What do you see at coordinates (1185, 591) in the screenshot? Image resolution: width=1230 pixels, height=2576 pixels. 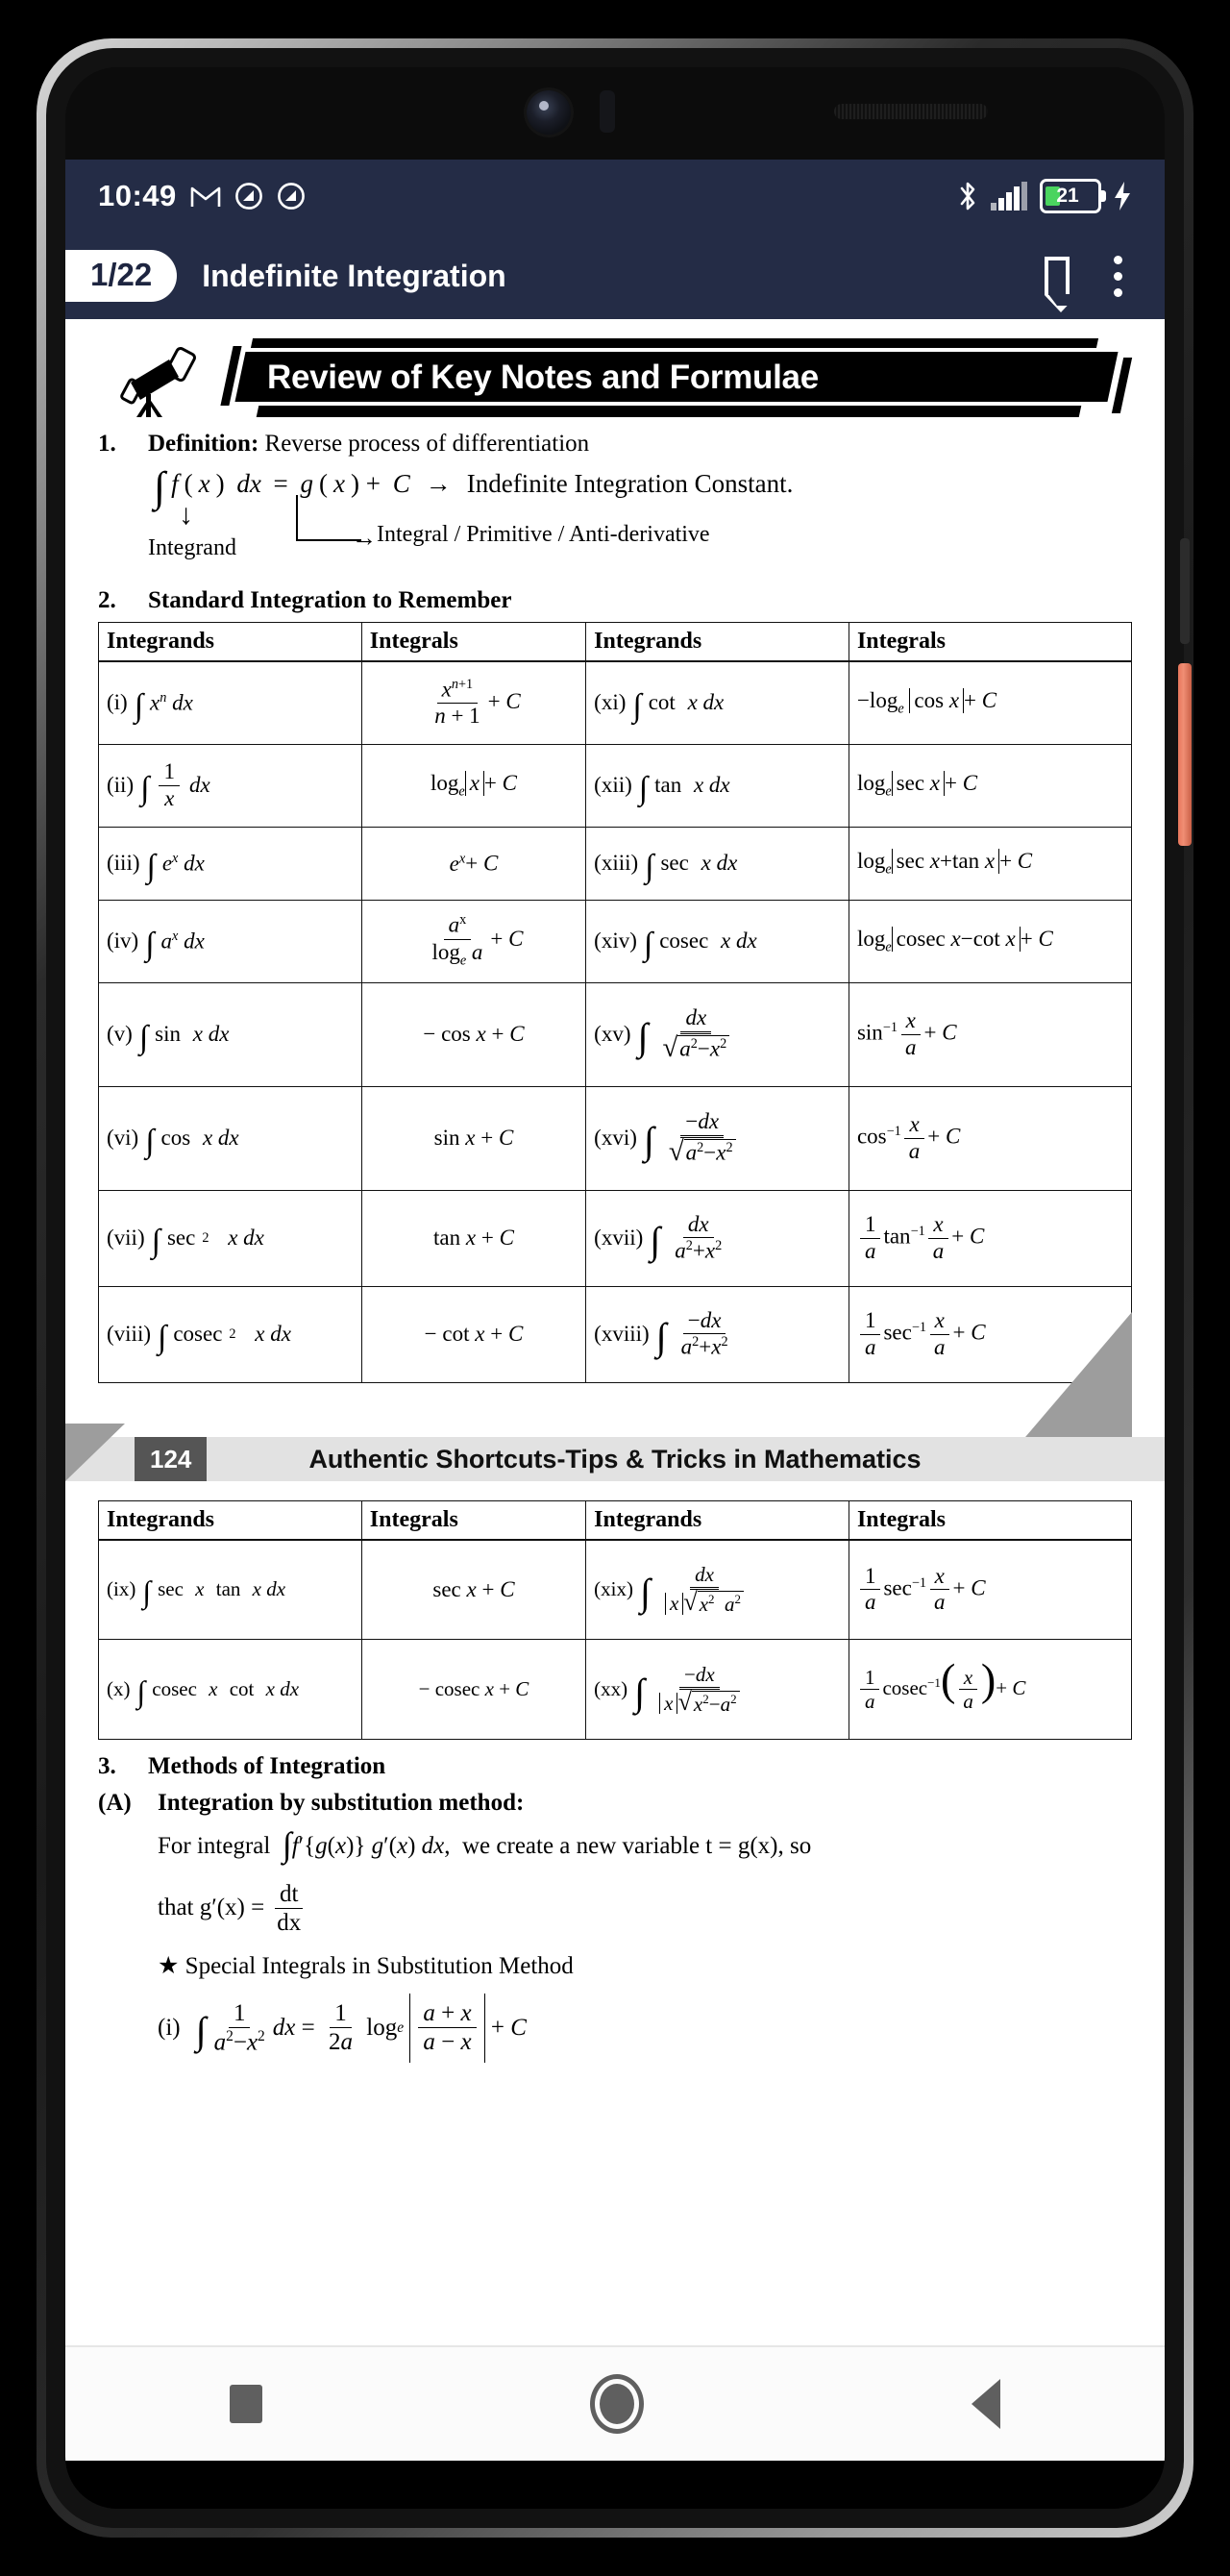 I see `volume-button` at bounding box center [1185, 591].